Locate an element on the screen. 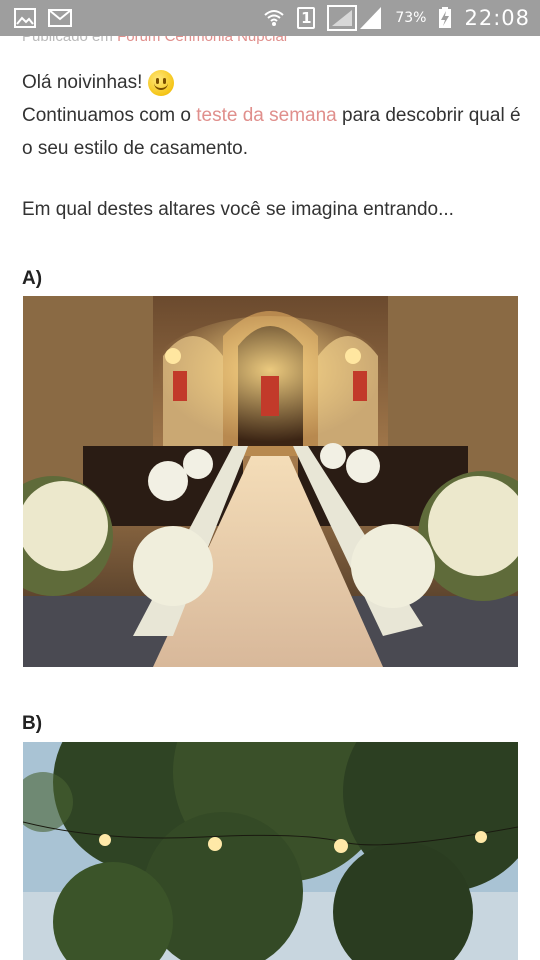 This screenshot has height=960, width=540. smiley-emoji-icon is located at coordinates (161, 82).